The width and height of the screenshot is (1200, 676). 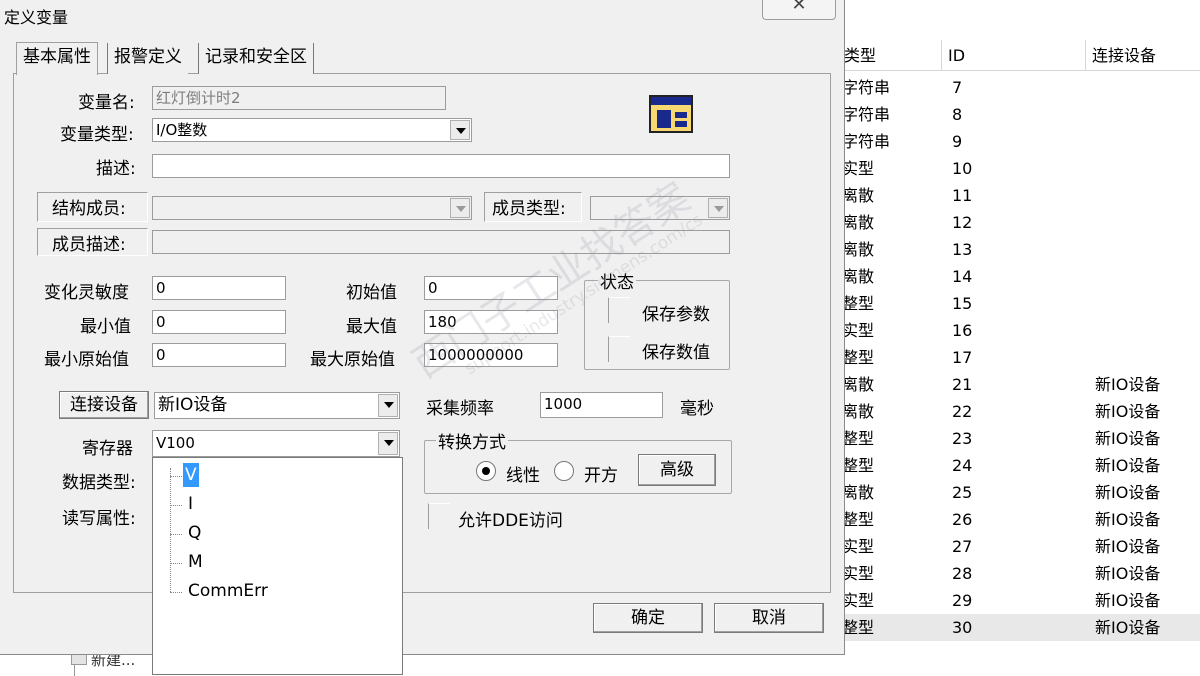 What do you see at coordinates (256, 58) in the screenshot?
I see `tab-record-security: 记录和安全区` at bounding box center [256, 58].